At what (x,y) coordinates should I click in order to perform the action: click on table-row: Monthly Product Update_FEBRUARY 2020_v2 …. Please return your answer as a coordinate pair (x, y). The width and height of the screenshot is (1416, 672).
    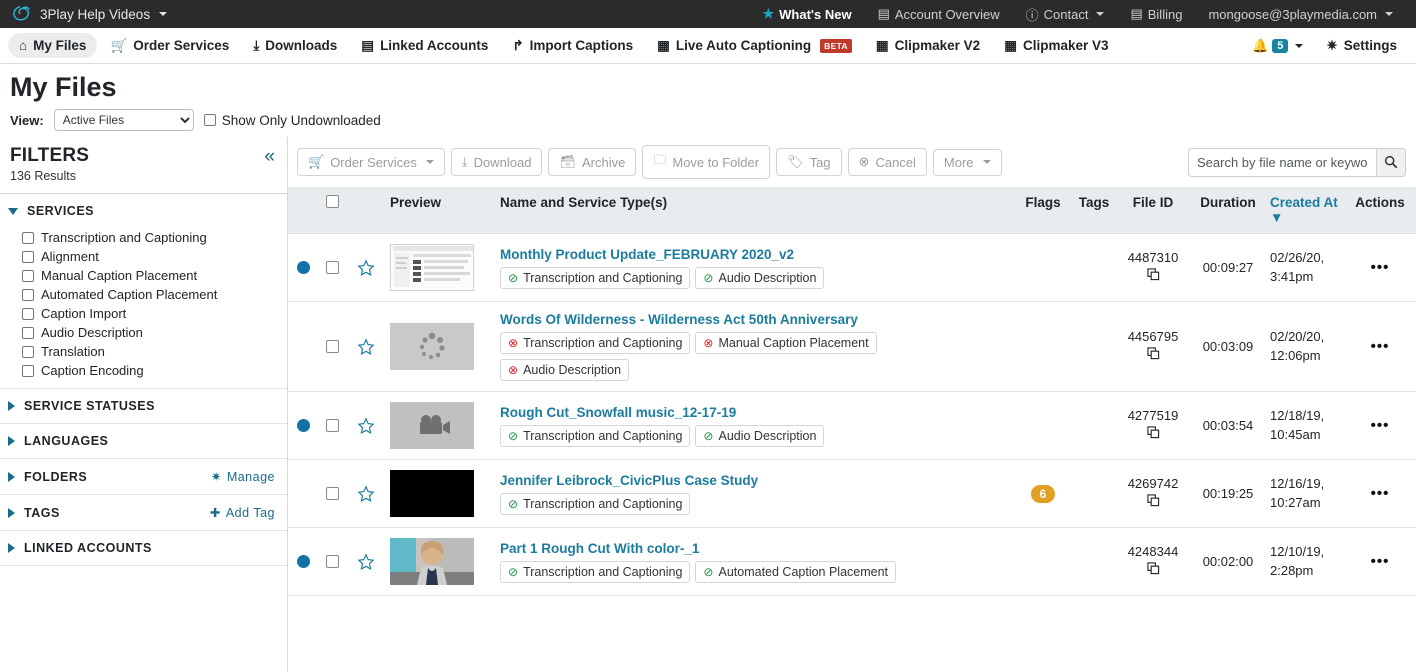
    Looking at the image, I should click on (852, 267).